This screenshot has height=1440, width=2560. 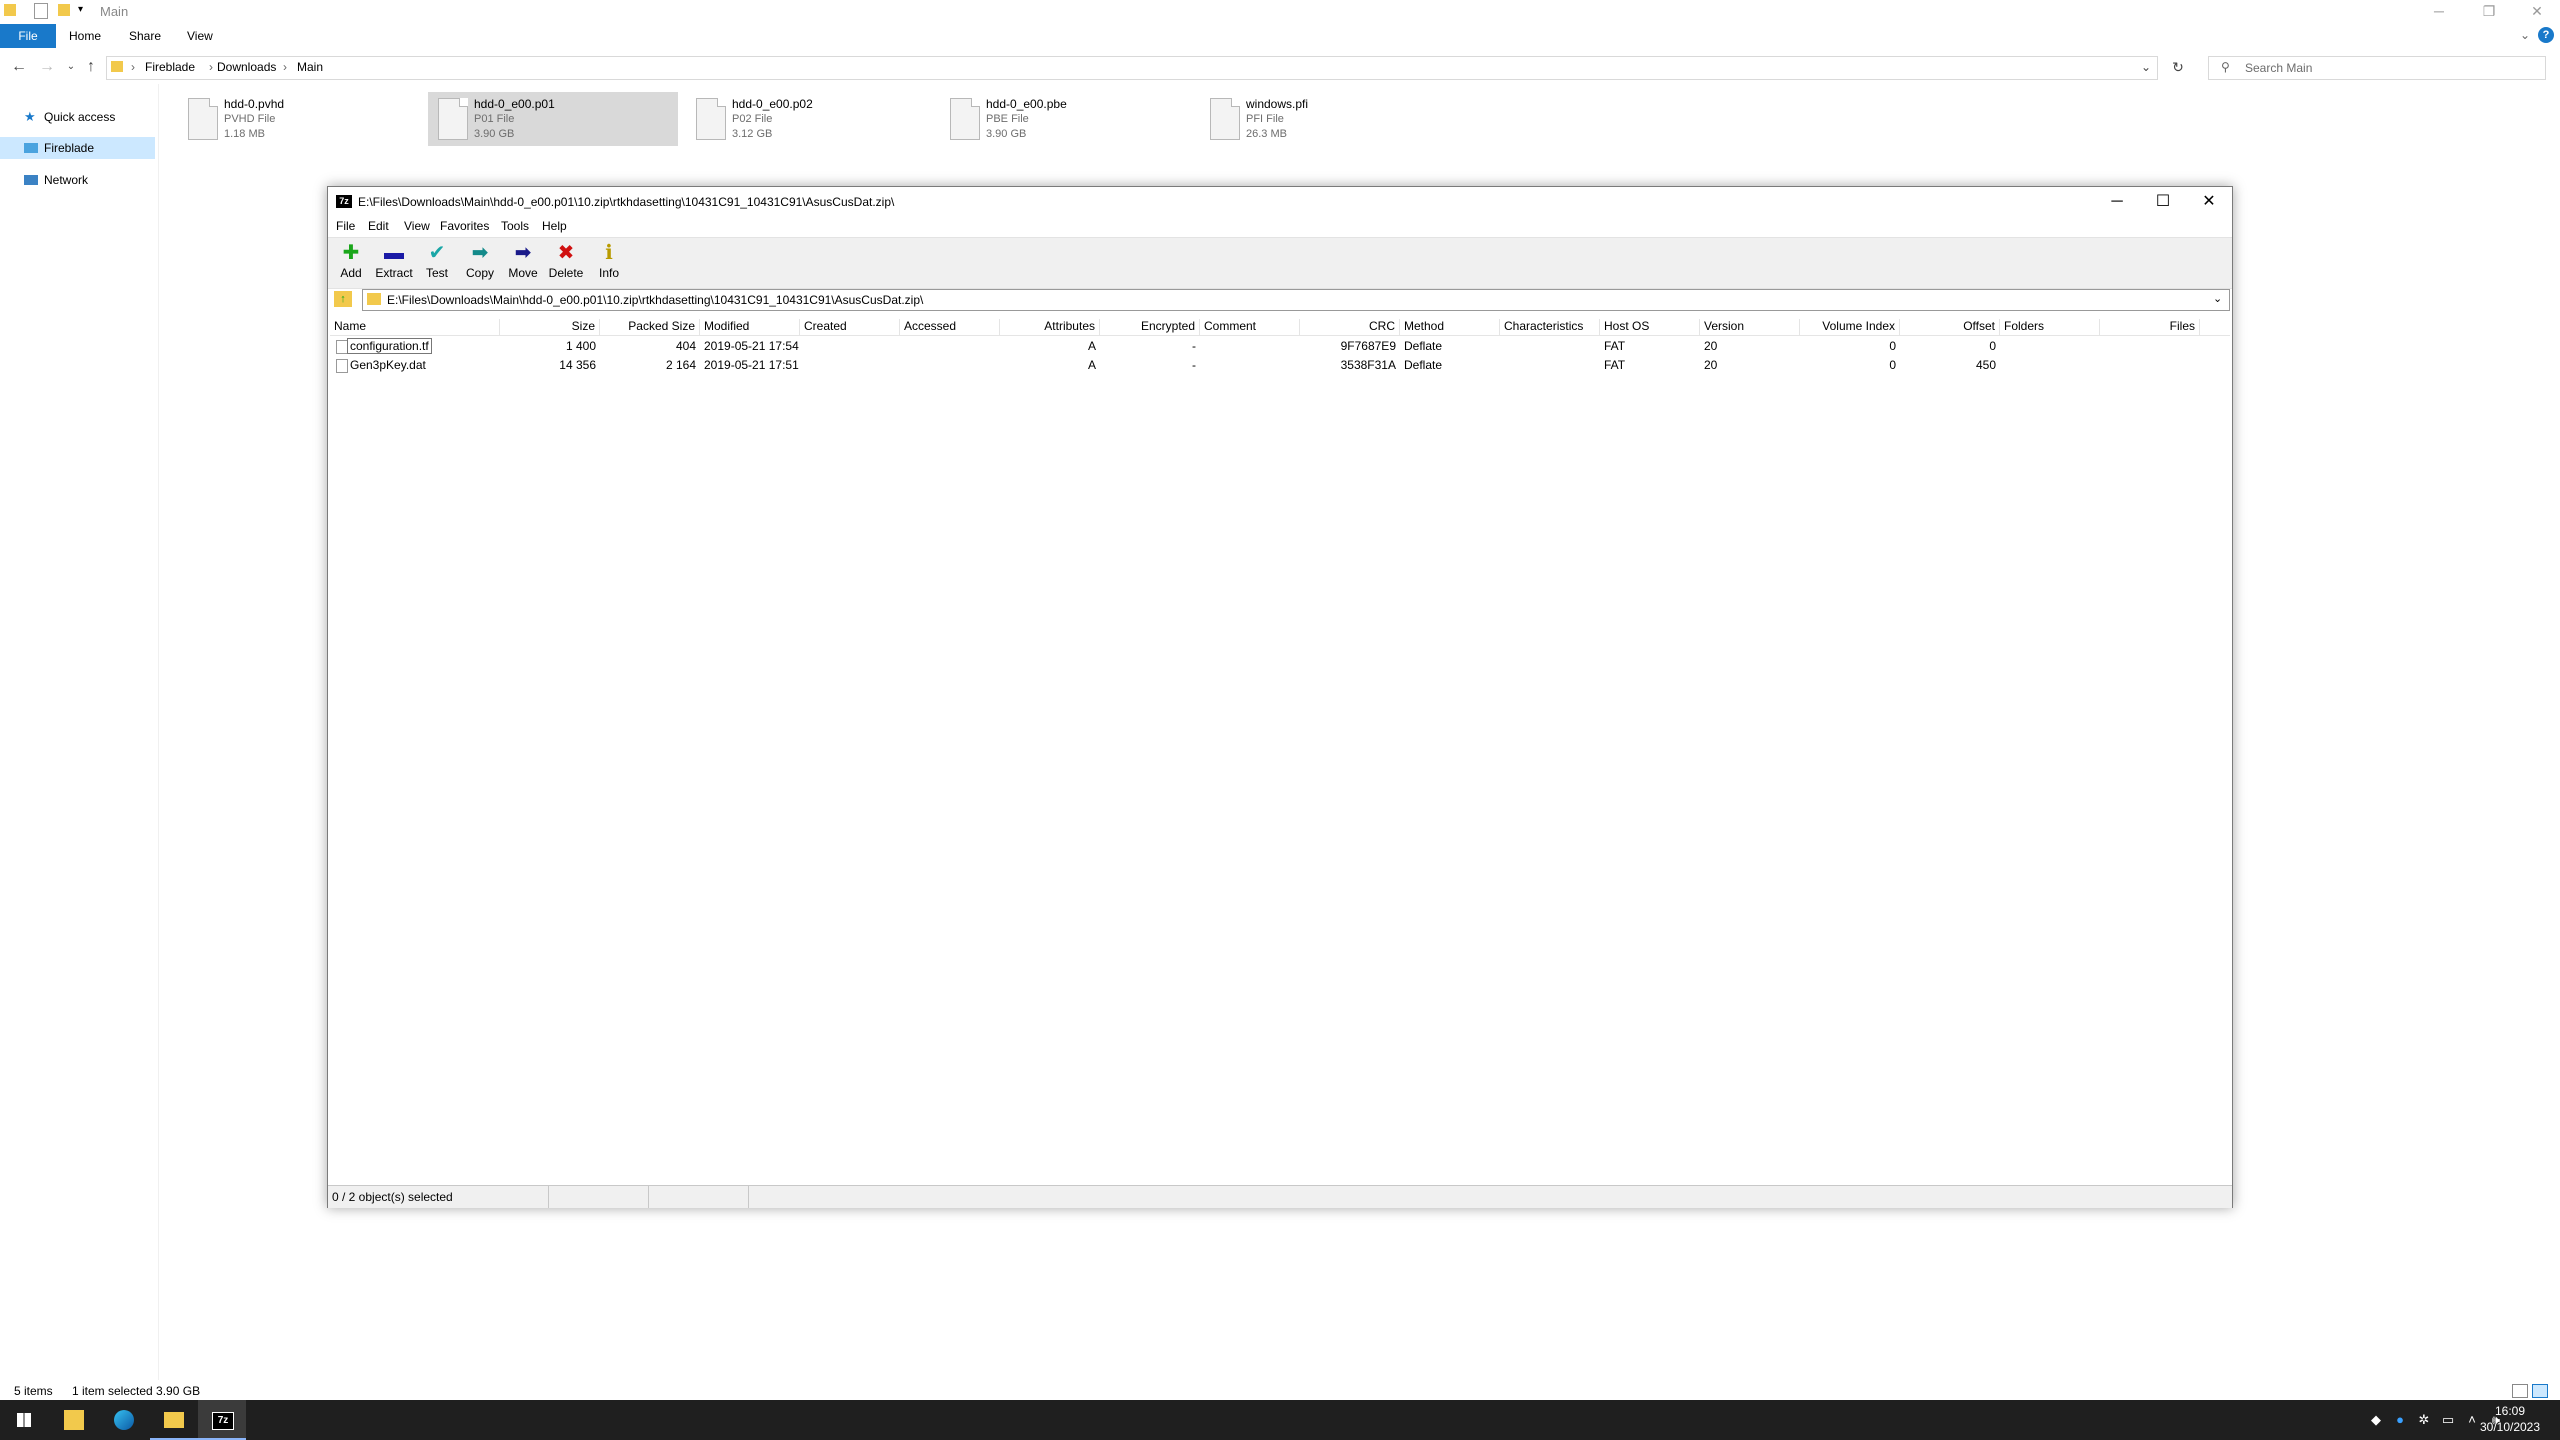 I want to click on breadcrumb-fireblade: Fireblade, so click(x=170, y=67).